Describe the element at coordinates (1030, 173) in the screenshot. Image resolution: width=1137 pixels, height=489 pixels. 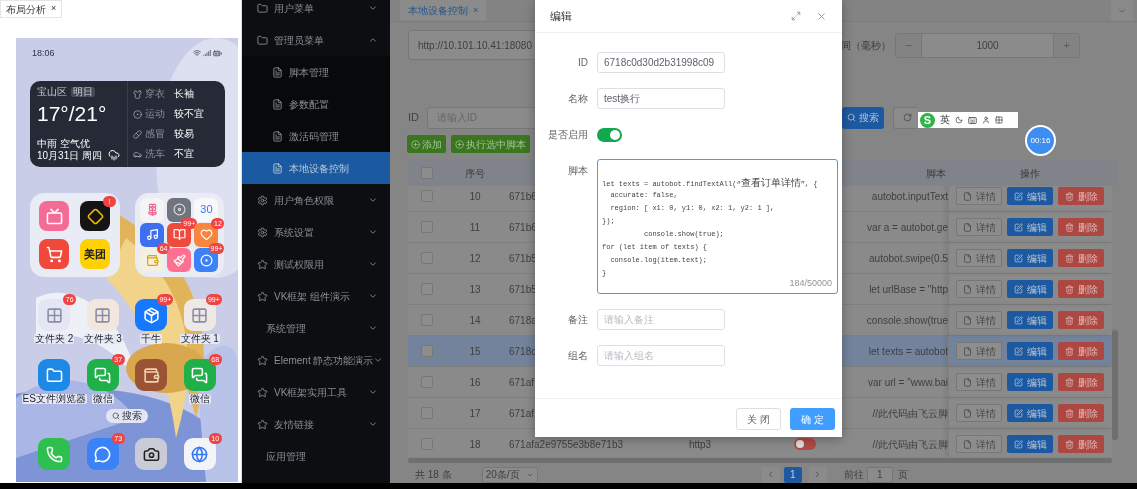
I see `column-header: 操作` at that location.